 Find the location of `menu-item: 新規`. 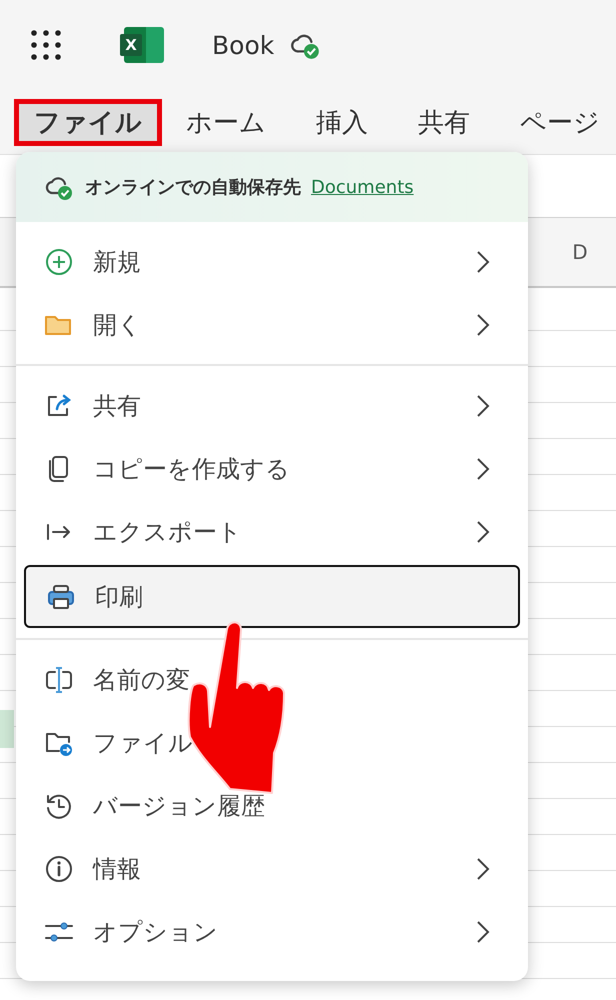

menu-item: 新規 is located at coordinates (272, 261).